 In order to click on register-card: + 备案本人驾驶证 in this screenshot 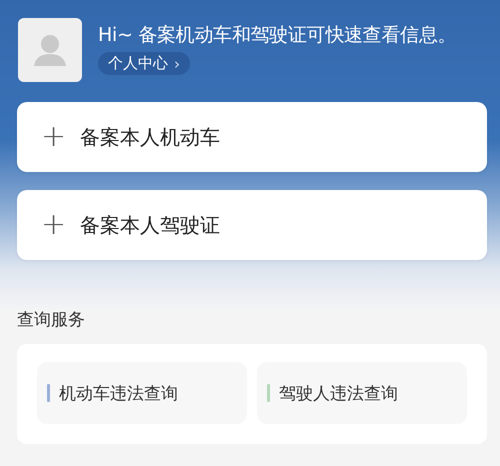, I will do `click(252, 225)`.